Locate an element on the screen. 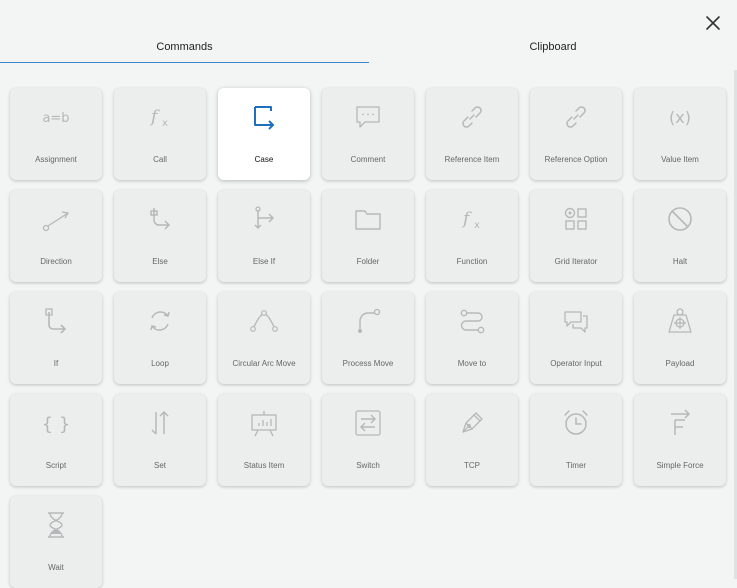  svg-text: (x) is located at coordinates (680, 117).